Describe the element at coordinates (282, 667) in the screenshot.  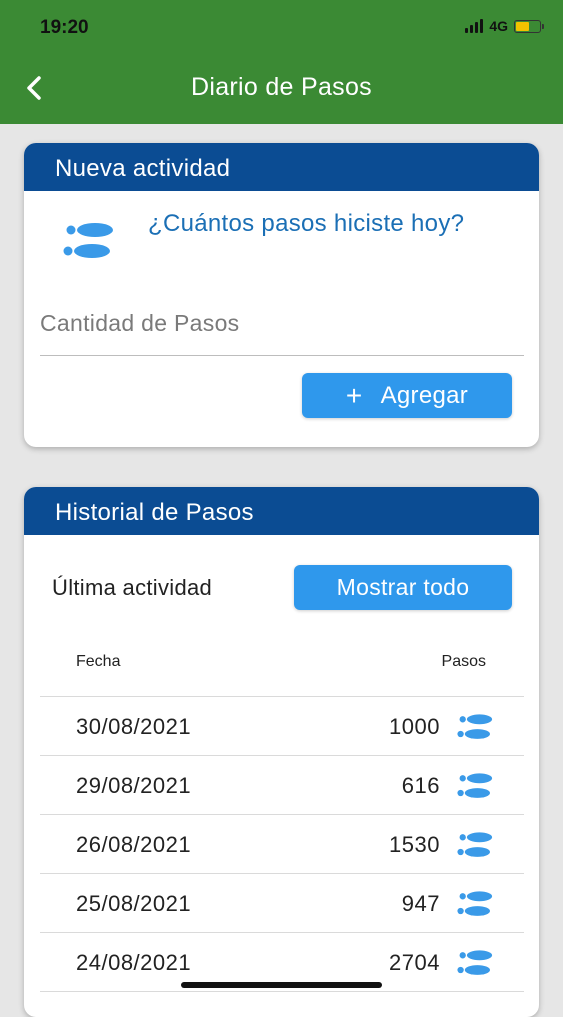
I see `table-header: Fecha Pasos` at that location.